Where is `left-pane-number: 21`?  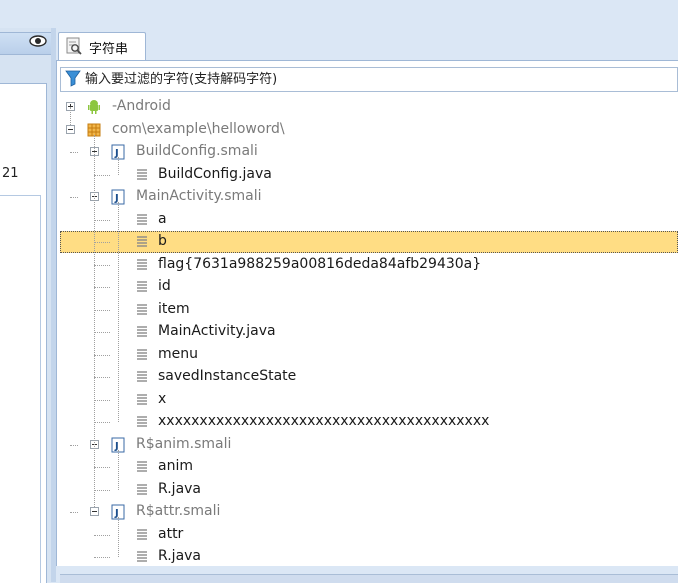
left-pane-number: 21 is located at coordinates (10, 173).